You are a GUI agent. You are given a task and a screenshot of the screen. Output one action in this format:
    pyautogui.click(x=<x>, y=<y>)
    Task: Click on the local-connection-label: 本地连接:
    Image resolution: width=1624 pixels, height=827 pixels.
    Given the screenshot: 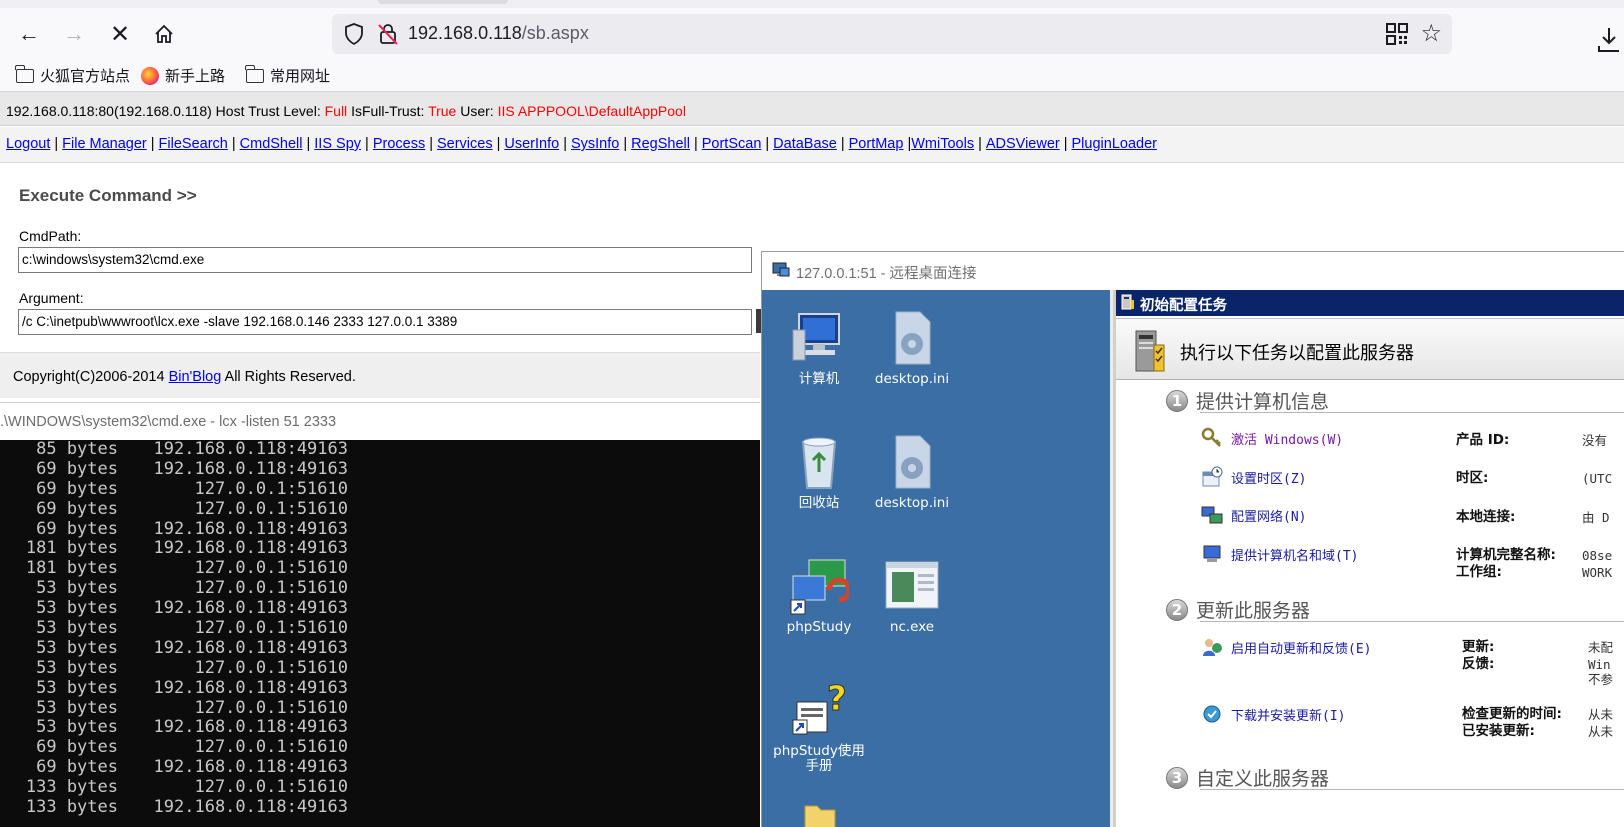 What is the action you would take?
    pyautogui.click(x=1486, y=517)
    